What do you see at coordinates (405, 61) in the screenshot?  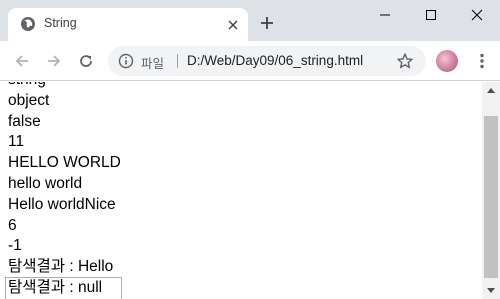 I see `bookmark-star-icon` at bounding box center [405, 61].